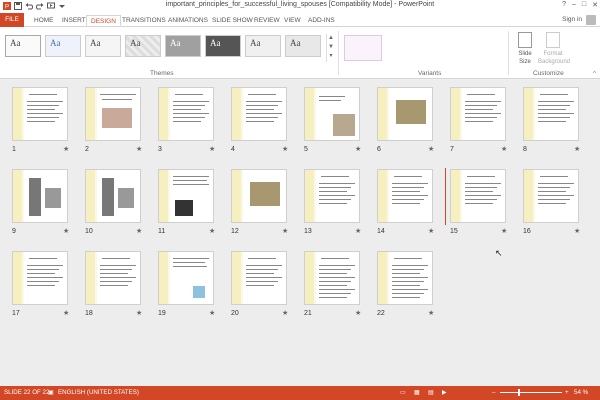 This screenshot has width=600, height=400. What do you see at coordinates (321, 20) in the screenshot?
I see `tab-add-ins: ADD-INS` at bounding box center [321, 20].